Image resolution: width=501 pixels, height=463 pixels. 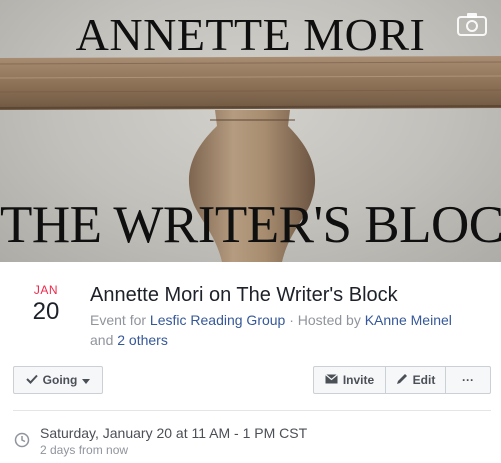 I want to click on camera-icon, so click(x=472, y=24).